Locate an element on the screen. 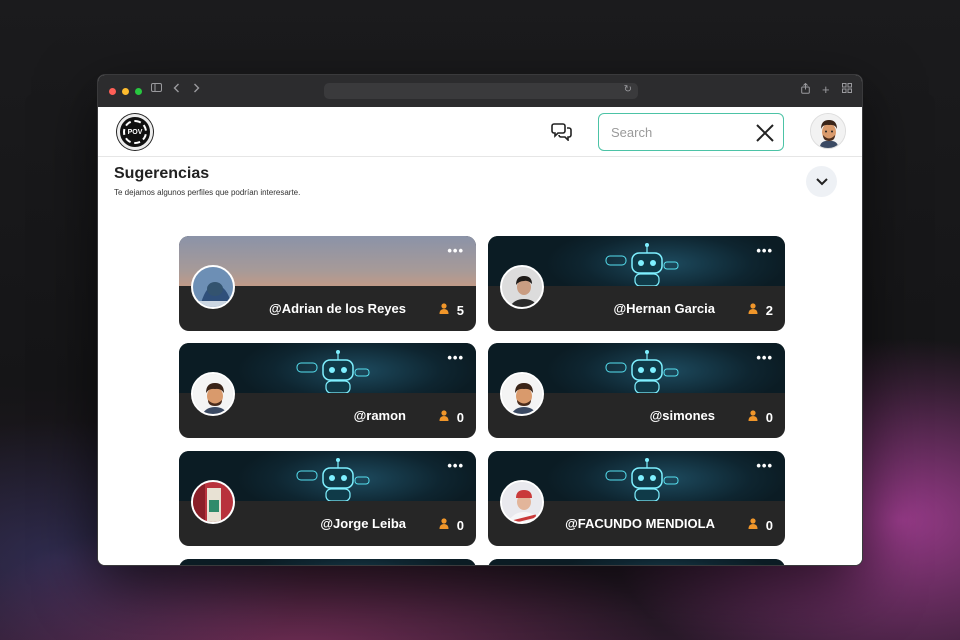 Image resolution: width=960 pixels, height=640 pixels. search-input is located at coordinates (676, 132).